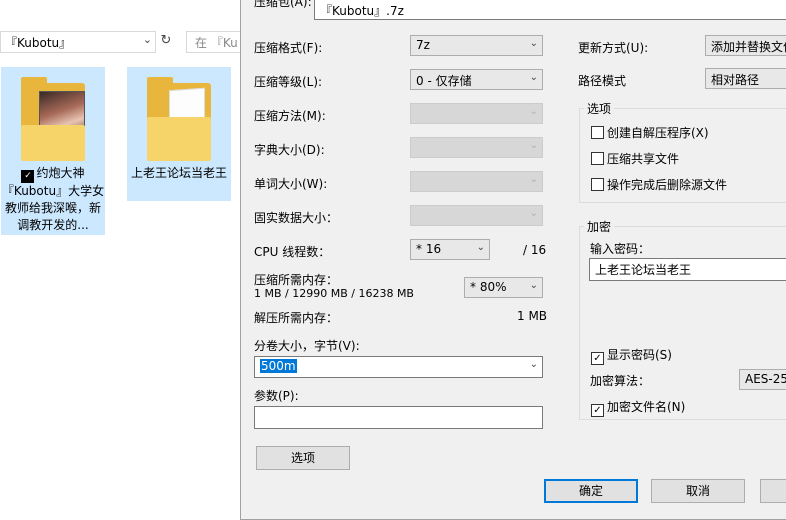 The height and width of the screenshot is (520, 786). Describe the element at coordinates (307, 346) in the screenshot. I see `volume-label: 分卷大小，字节(V):` at that location.